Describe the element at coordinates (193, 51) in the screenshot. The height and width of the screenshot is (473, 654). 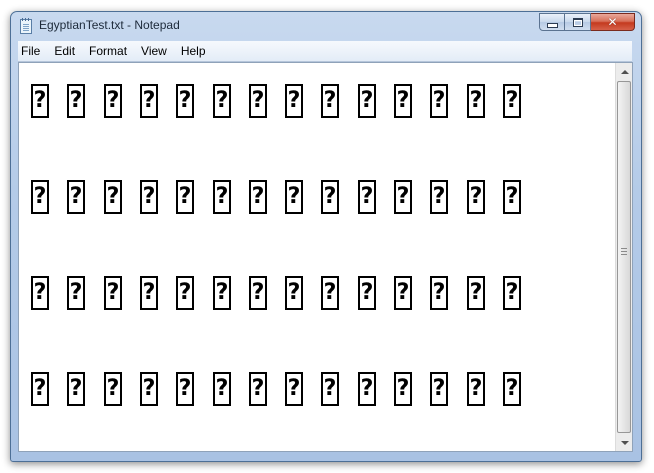
I see `menu-help: Help` at that location.